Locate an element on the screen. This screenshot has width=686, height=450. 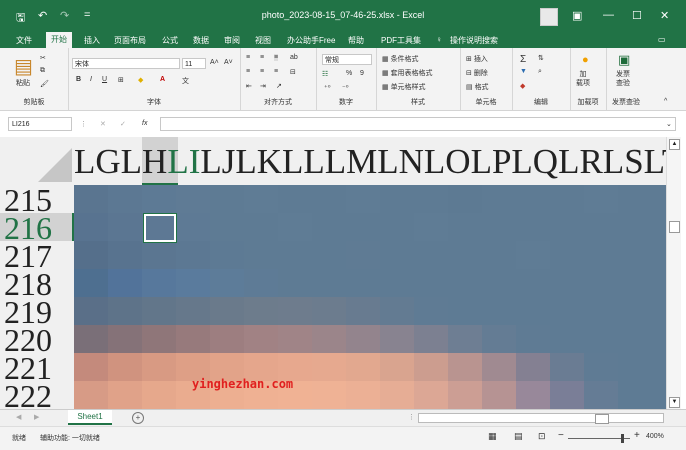
active-cell is located at coordinates (160, 228).